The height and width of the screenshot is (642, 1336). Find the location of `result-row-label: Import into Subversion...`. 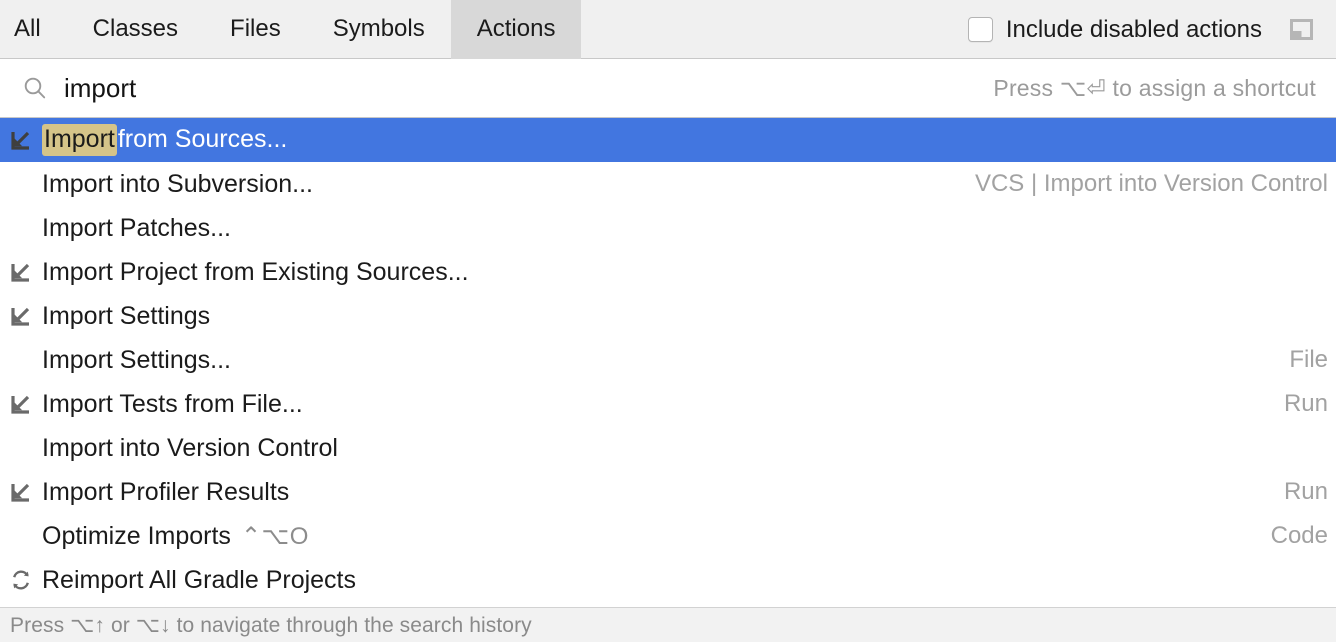

result-row-label: Import into Subversion... is located at coordinates (177, 184).